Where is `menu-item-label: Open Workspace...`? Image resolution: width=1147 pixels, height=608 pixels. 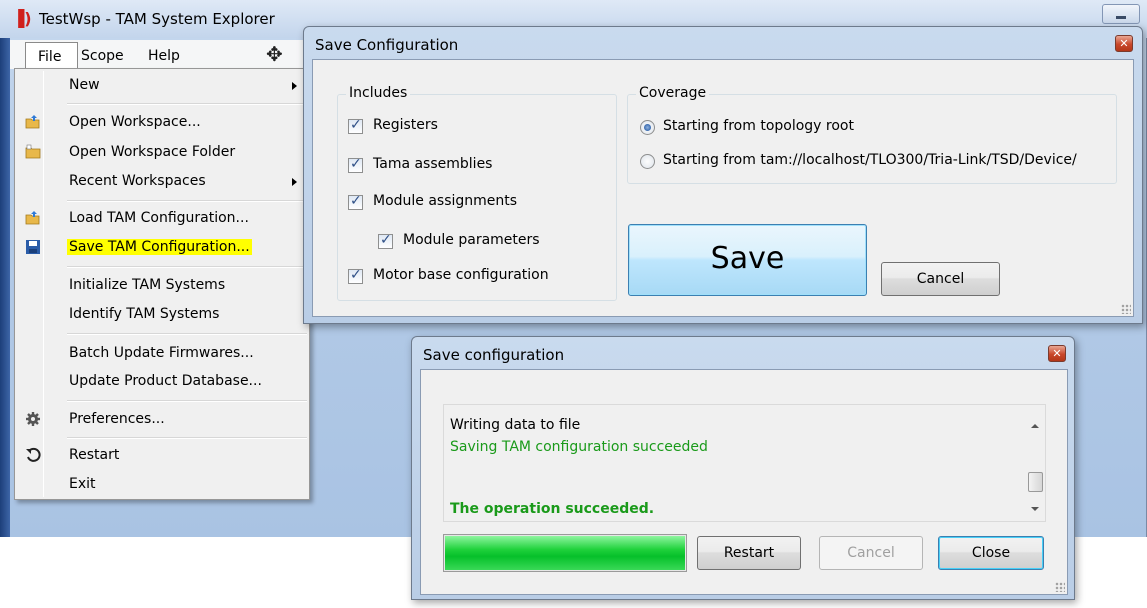
menu-item-label: Open Workspace... is located at coordinates (135, 122).